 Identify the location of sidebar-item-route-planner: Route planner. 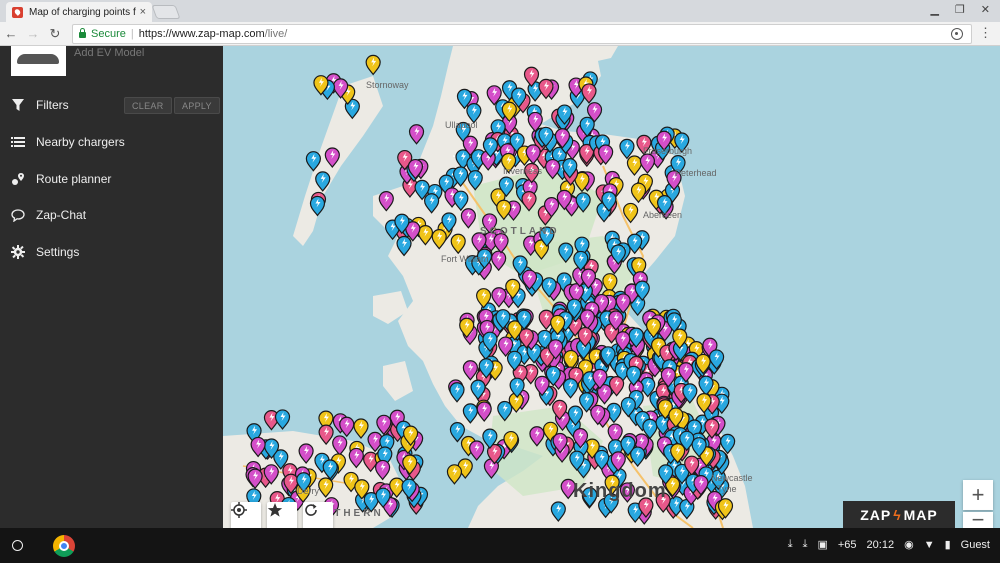
(60, 179).